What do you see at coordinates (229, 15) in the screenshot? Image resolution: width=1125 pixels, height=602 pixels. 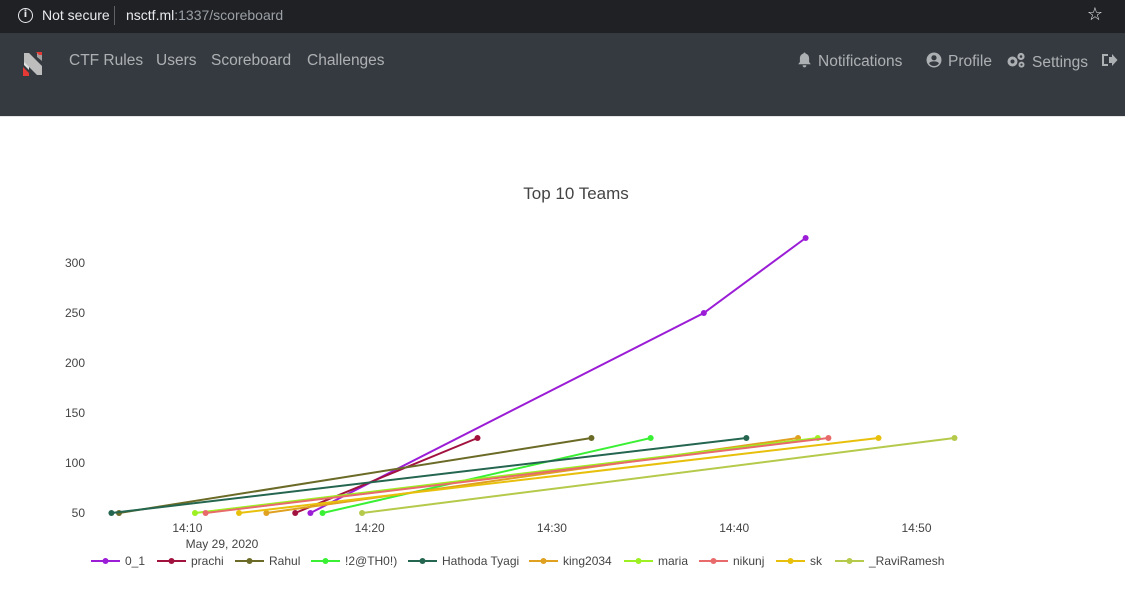 I see `url-path: :1337/scoreboard` at bounding box center [229, 15].